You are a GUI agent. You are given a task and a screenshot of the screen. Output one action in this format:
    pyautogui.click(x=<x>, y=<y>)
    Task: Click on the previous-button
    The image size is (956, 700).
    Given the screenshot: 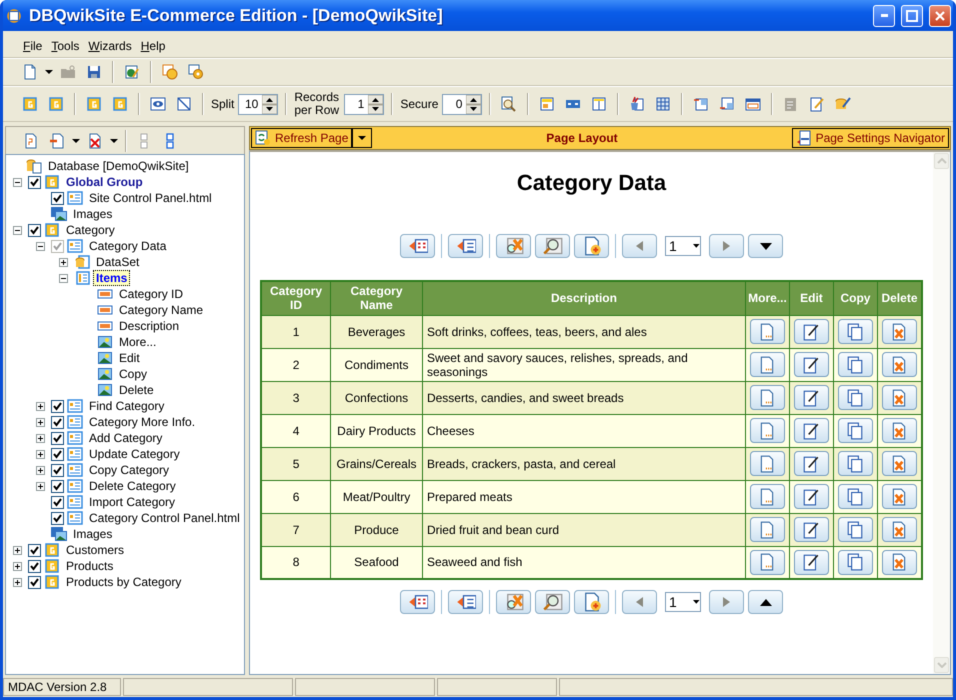 What is the action you would take?
    pyautogui.click(x=639, y=246)
    